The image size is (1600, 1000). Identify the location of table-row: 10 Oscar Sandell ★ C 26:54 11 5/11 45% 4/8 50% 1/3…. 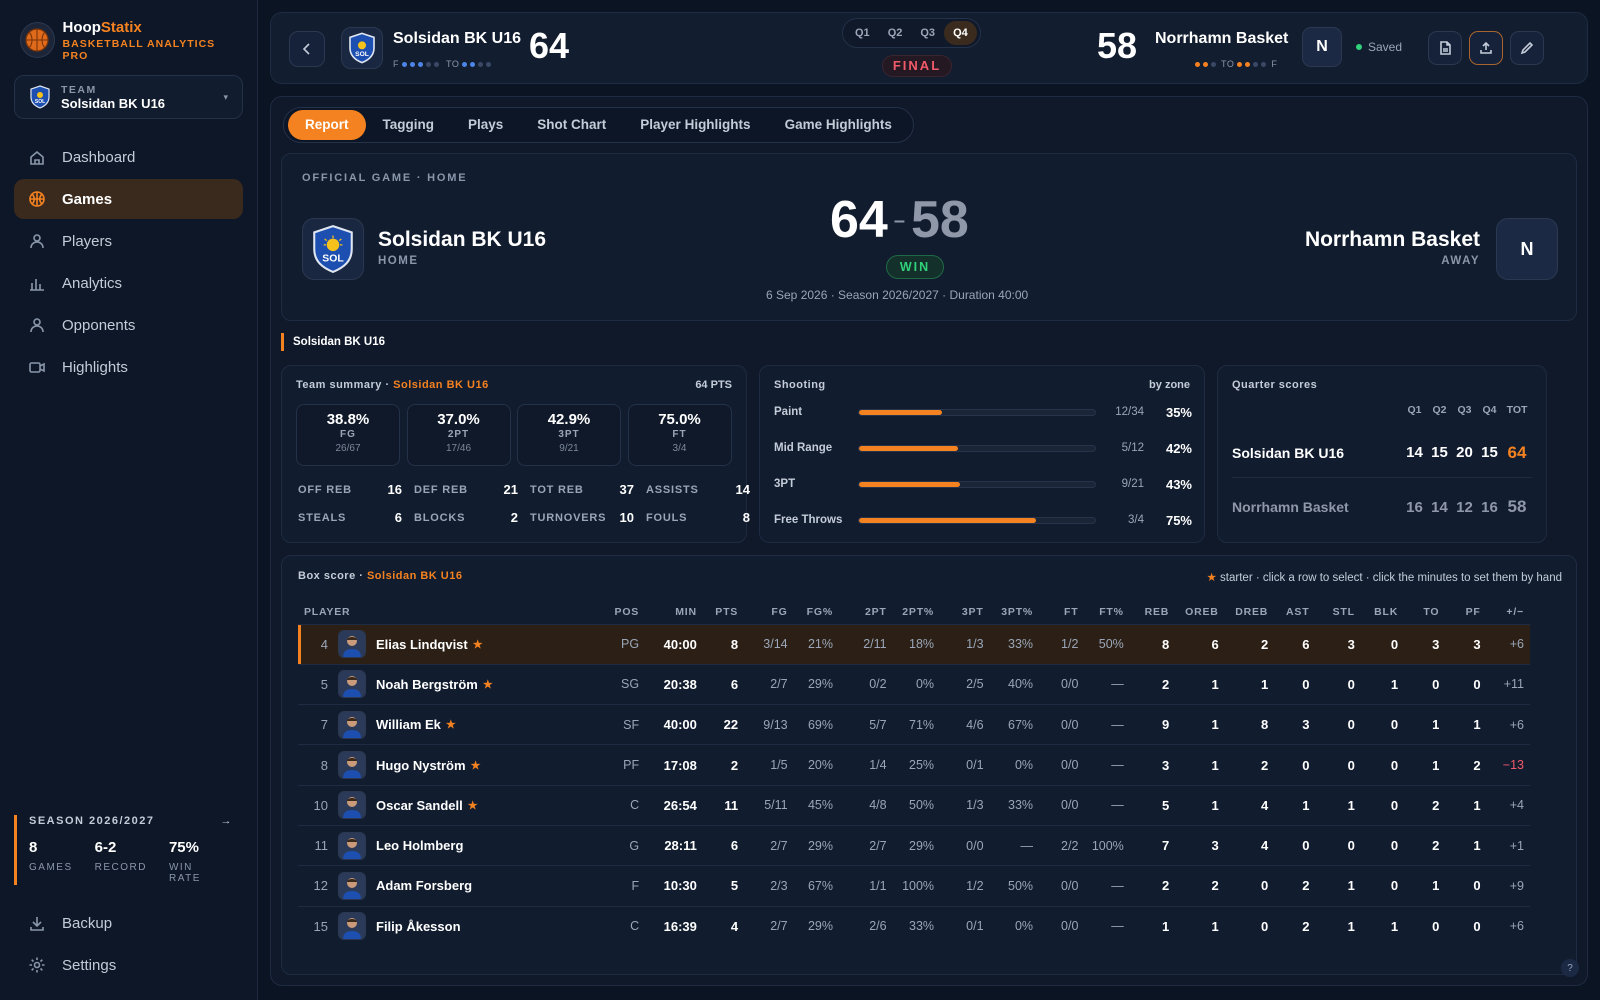
(914, 805).